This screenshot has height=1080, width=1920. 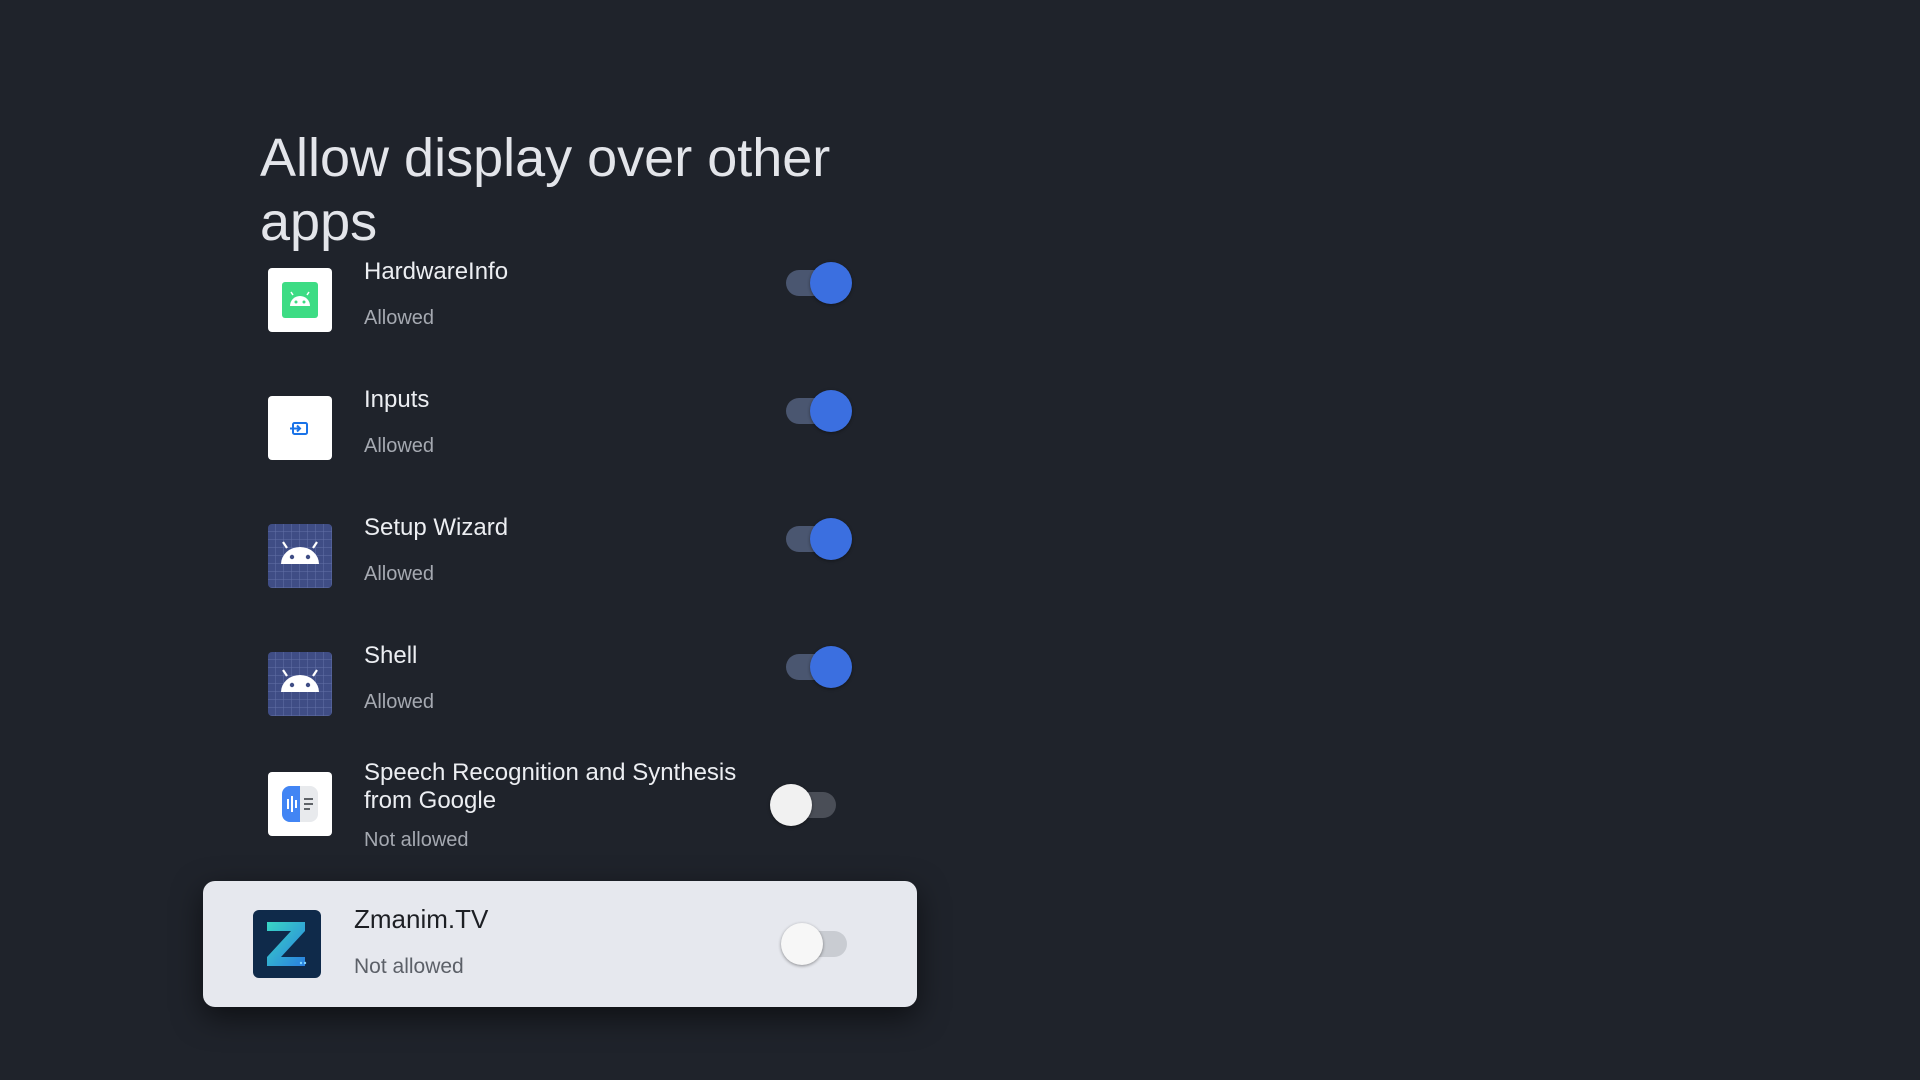 I want to click on list-item-shell: Shell Allowed, so click(x=560, y=687).